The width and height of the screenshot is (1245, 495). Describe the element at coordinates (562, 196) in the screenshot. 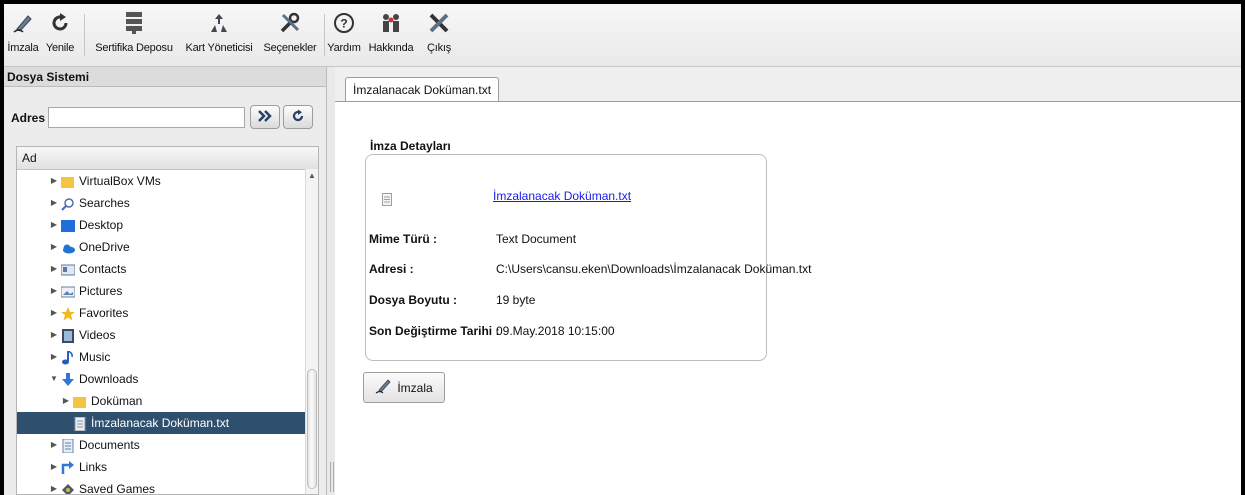

I see `file-link: İmzalanacak Doküman.txt` at that location.